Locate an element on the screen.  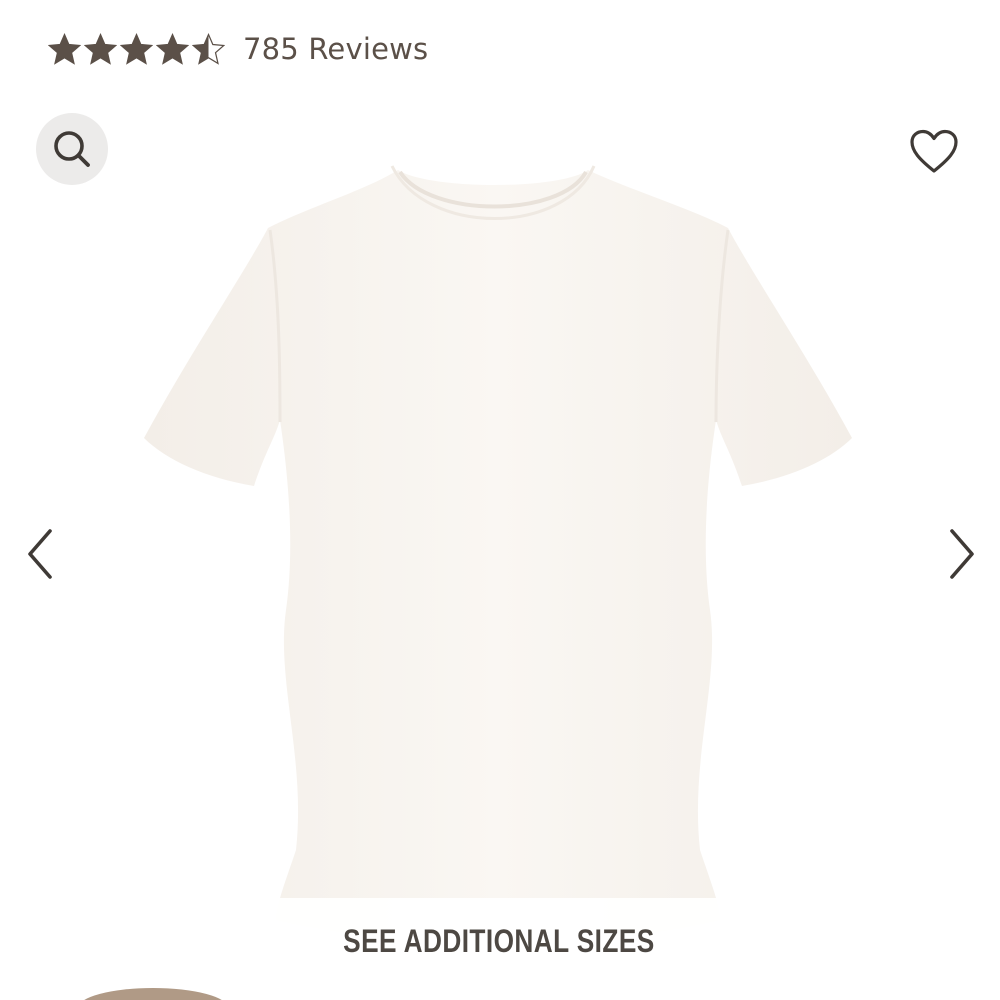
previous-image-button is located at coordinates (40, 554).